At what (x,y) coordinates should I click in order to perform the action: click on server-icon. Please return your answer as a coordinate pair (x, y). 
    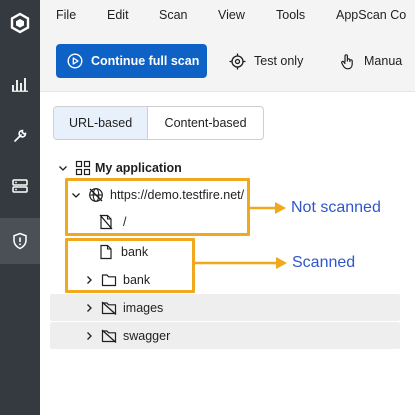
    Looking at the image, I should click on (20, 186).